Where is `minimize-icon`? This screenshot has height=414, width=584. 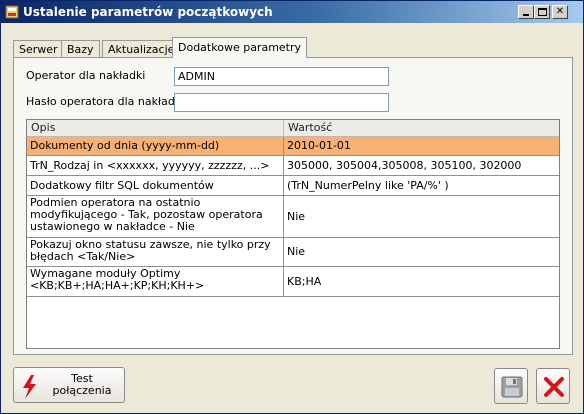 minimize-icon is located at coordinates (526, 15).